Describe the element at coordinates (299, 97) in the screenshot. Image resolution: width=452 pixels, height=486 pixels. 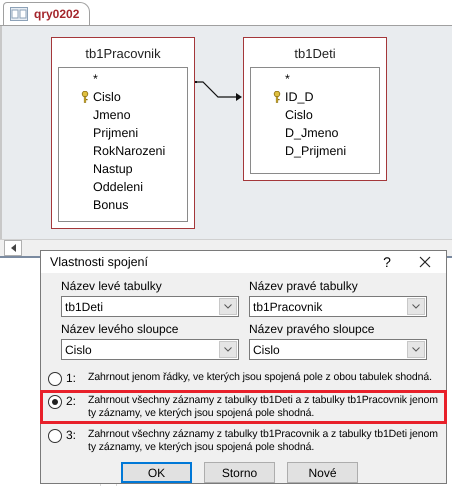
I see `field-name: ID_D` at that location.